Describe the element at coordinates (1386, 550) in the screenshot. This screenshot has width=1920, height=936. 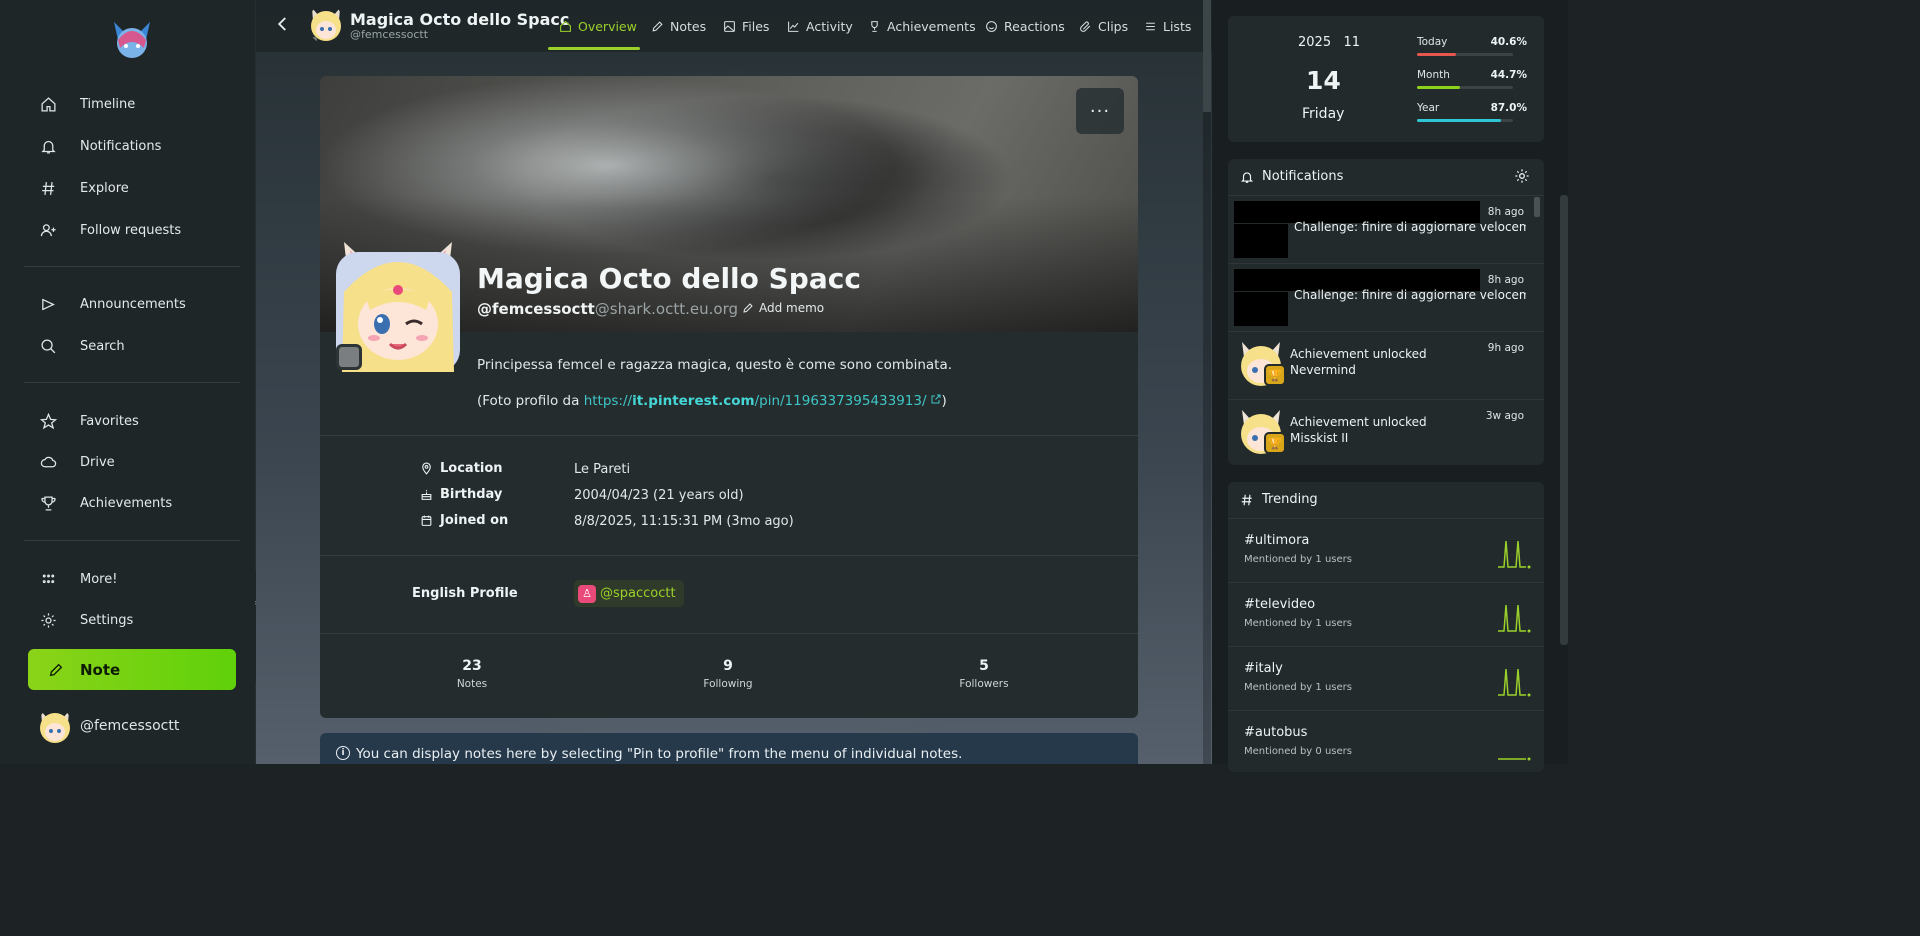
I see `trending-item: #ultimora Mentioned by 1 users` at that location.